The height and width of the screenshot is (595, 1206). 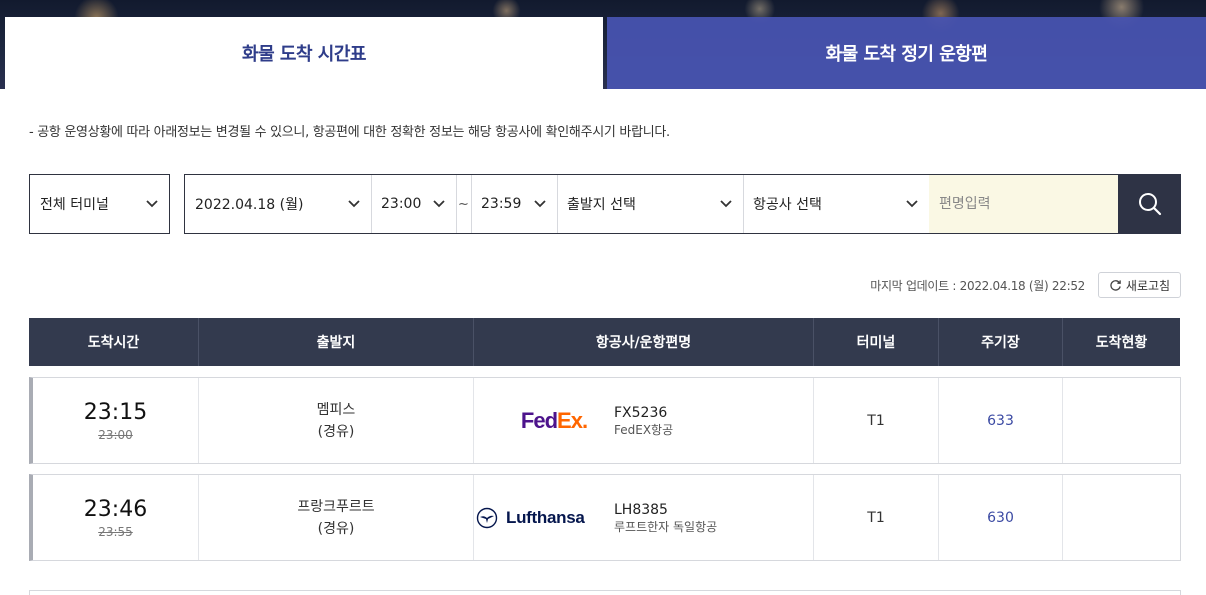 What do you see at coordinates (1023, 204) in the screenshot?
I see `flight-number-input` at bounding box center [1023, 204].